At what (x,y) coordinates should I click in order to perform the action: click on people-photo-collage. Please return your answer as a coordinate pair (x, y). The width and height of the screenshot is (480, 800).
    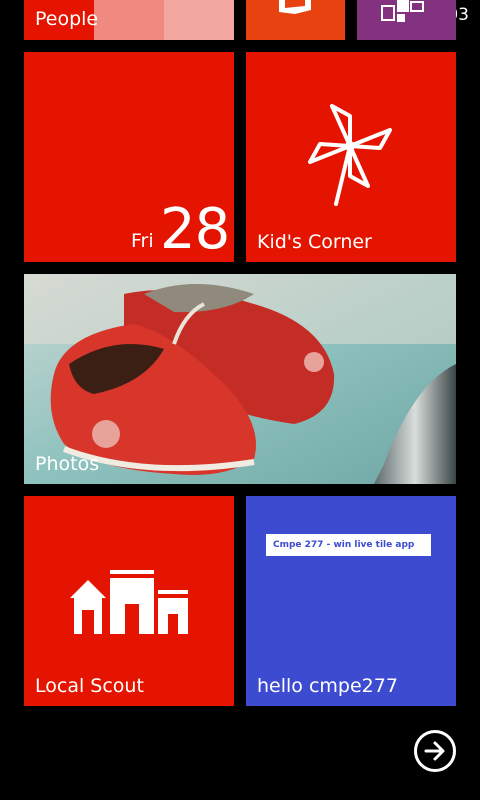
    Looking at the image, I should click on (129, 20).